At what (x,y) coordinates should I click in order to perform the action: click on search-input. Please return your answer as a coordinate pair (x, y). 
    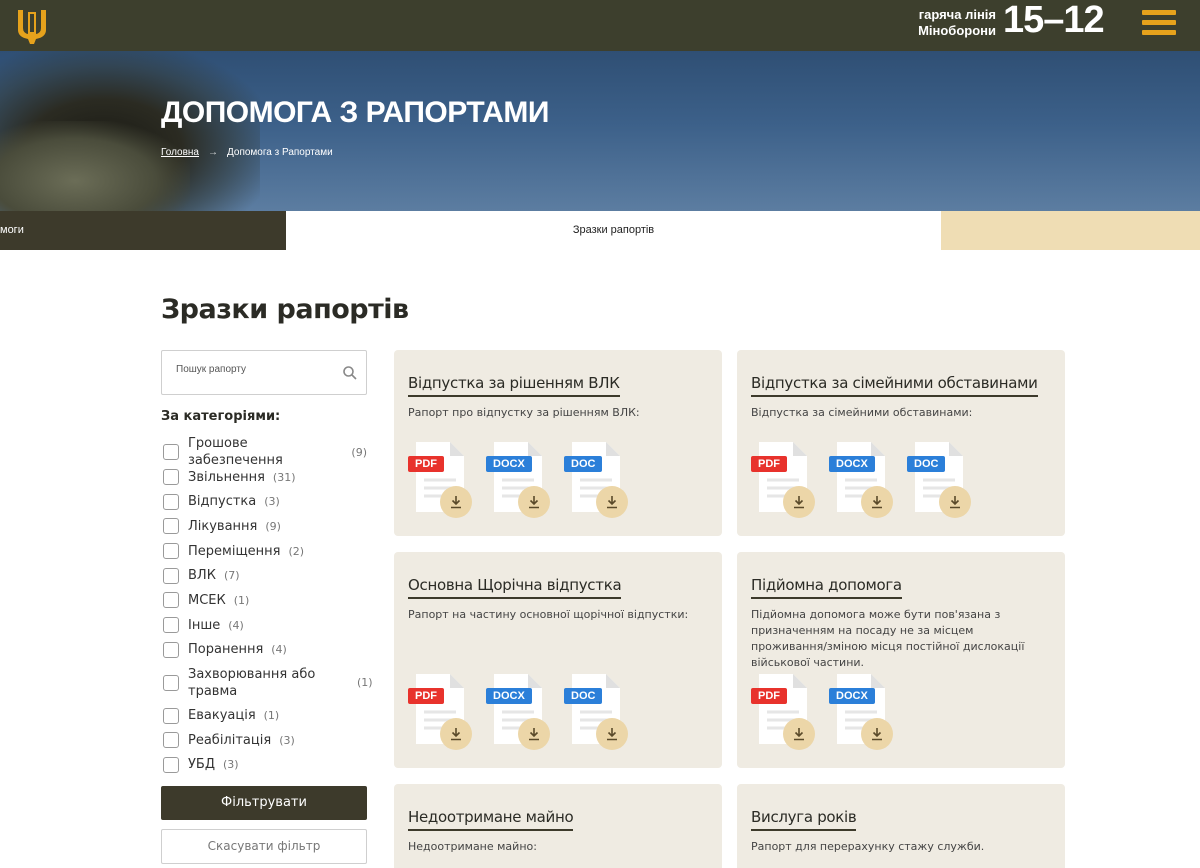
    Looking at the image, I should click on (256, 369).